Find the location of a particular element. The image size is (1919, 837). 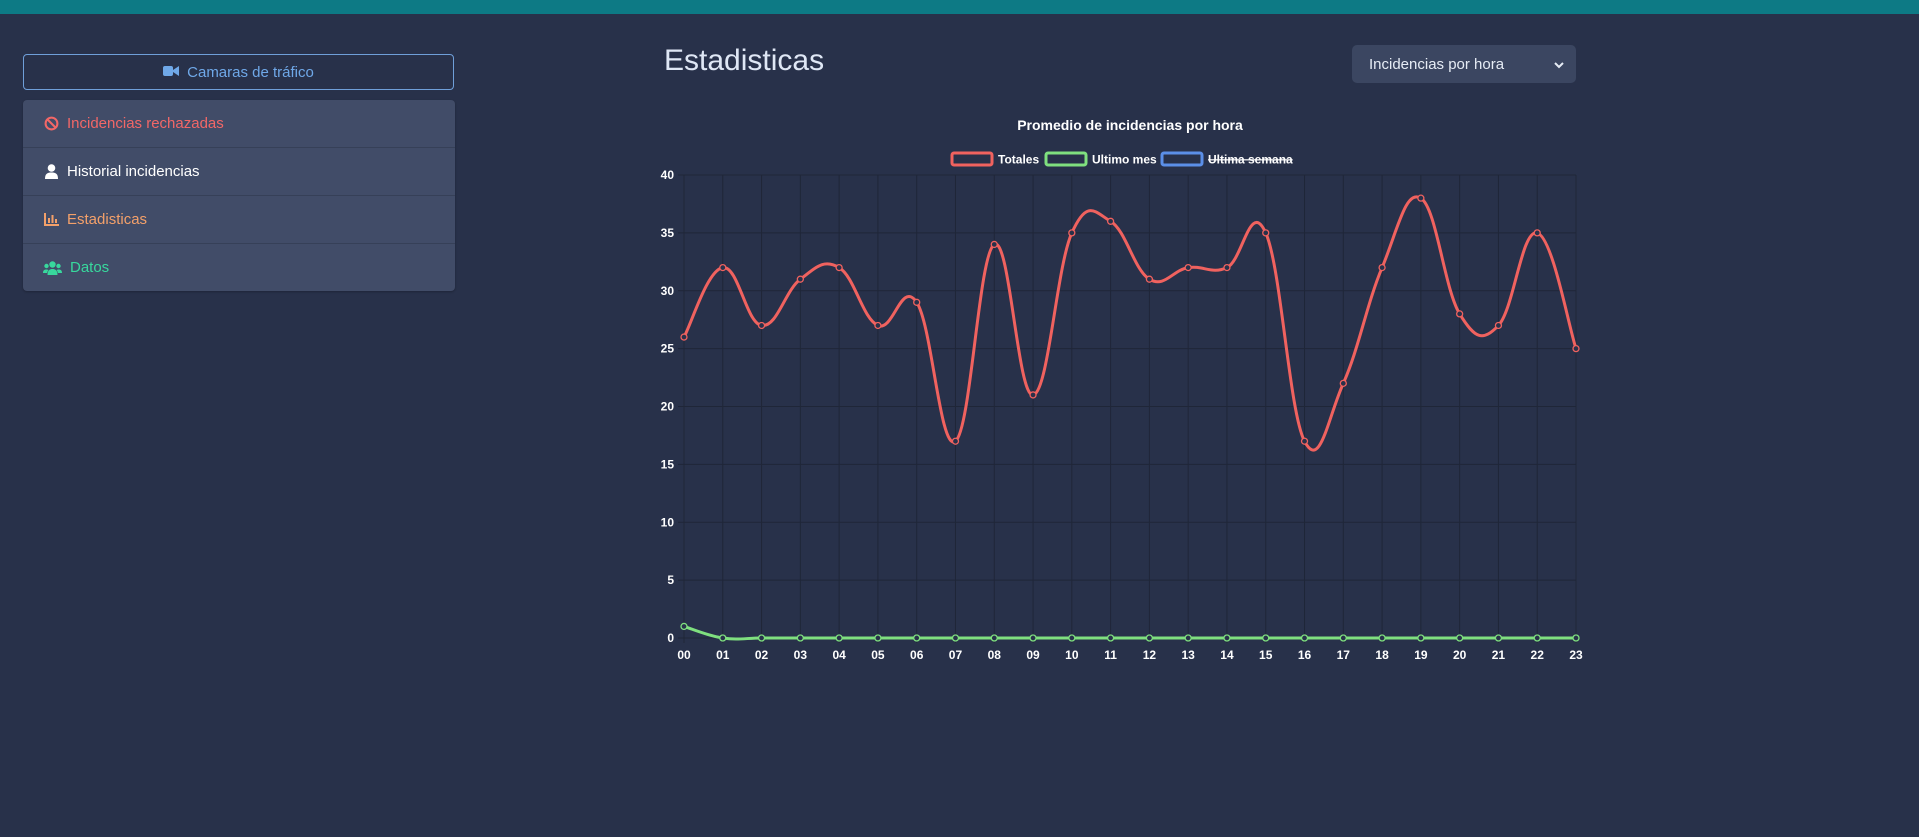

legend-label: Ultimo mes is located at coordinates (1124, 160).